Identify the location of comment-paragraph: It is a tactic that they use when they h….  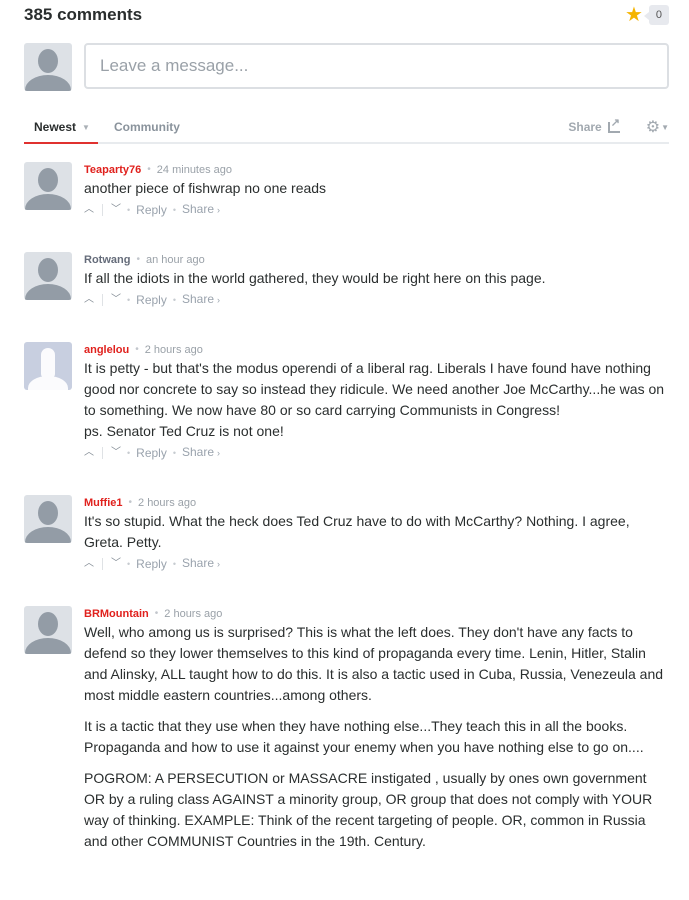
(364, 736).